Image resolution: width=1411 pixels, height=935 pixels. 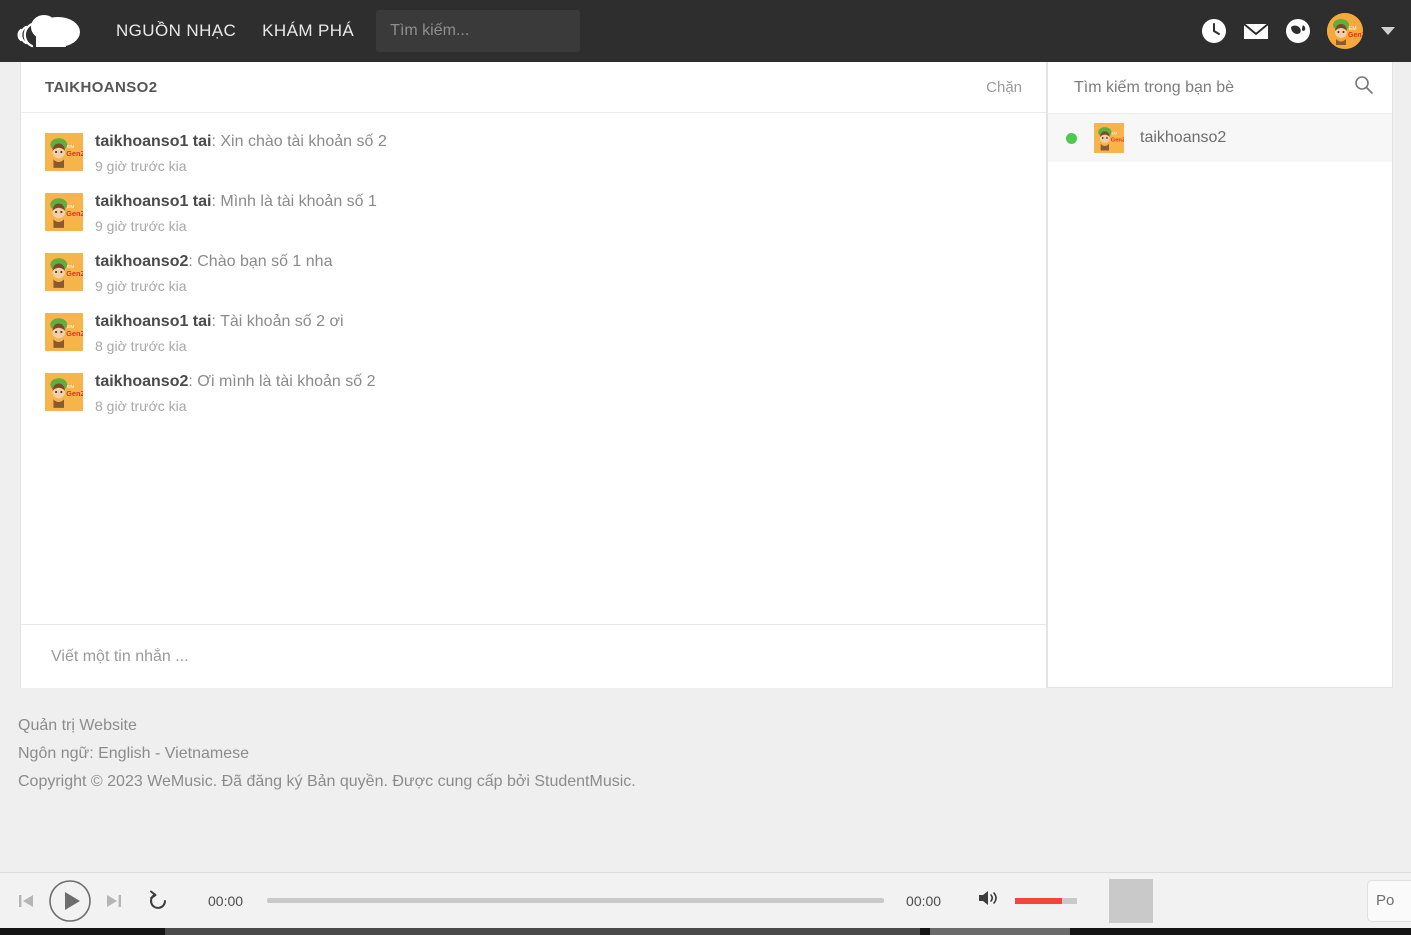 I want to click on message-line: taikhoanso1 tai: Xin chào tài khoản số 2, so click(x=241, y=142).